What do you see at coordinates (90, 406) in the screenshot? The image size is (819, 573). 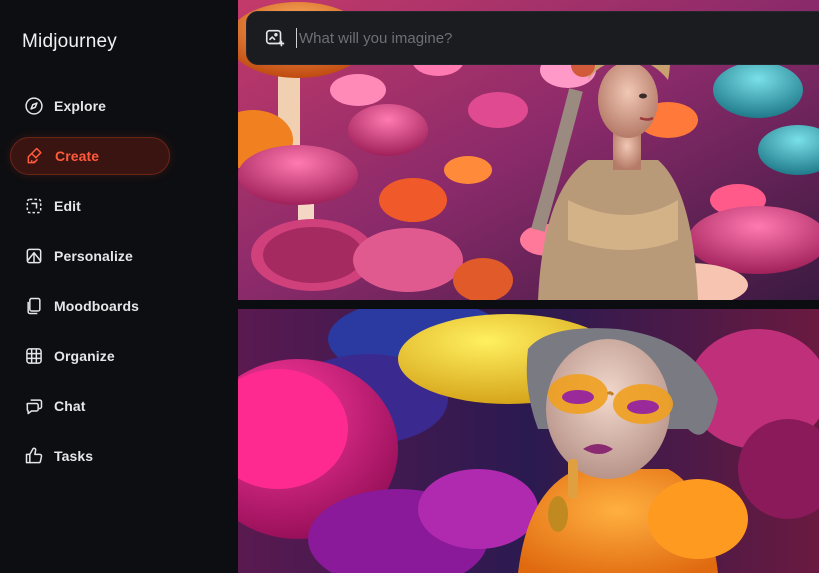 I see `sidebar-item-chat: Chat` at bounding box center [90, 406].